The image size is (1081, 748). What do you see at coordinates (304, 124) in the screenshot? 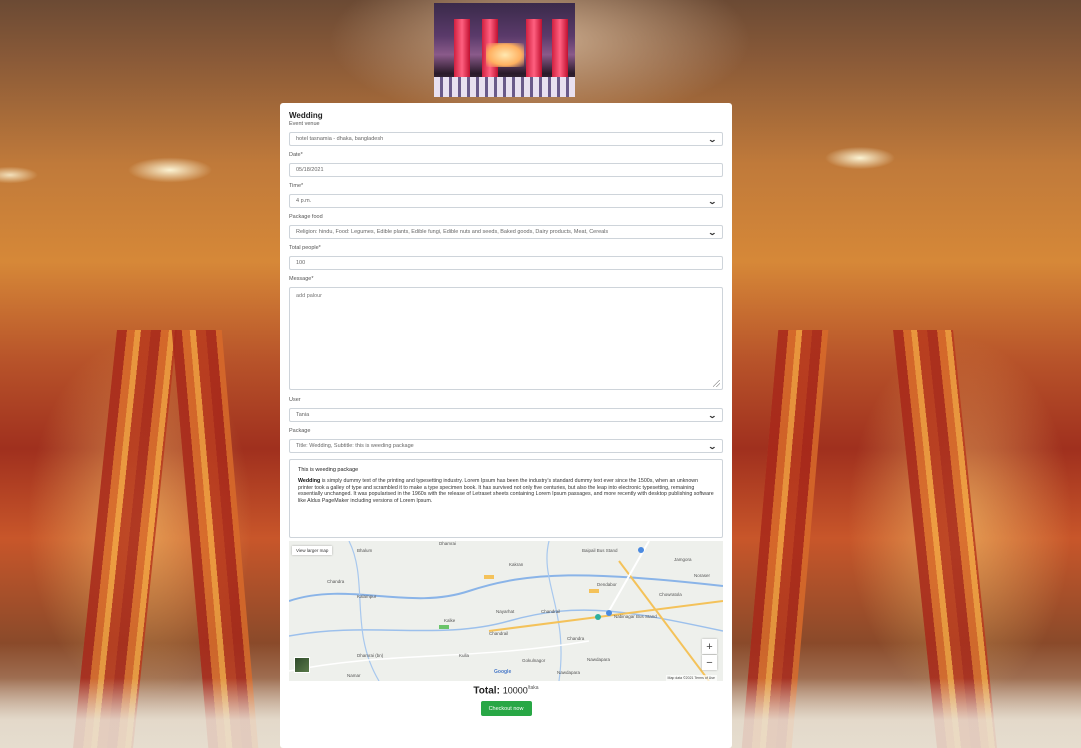
I see `venue-label: Event venue` at bounding box center [304, 124].